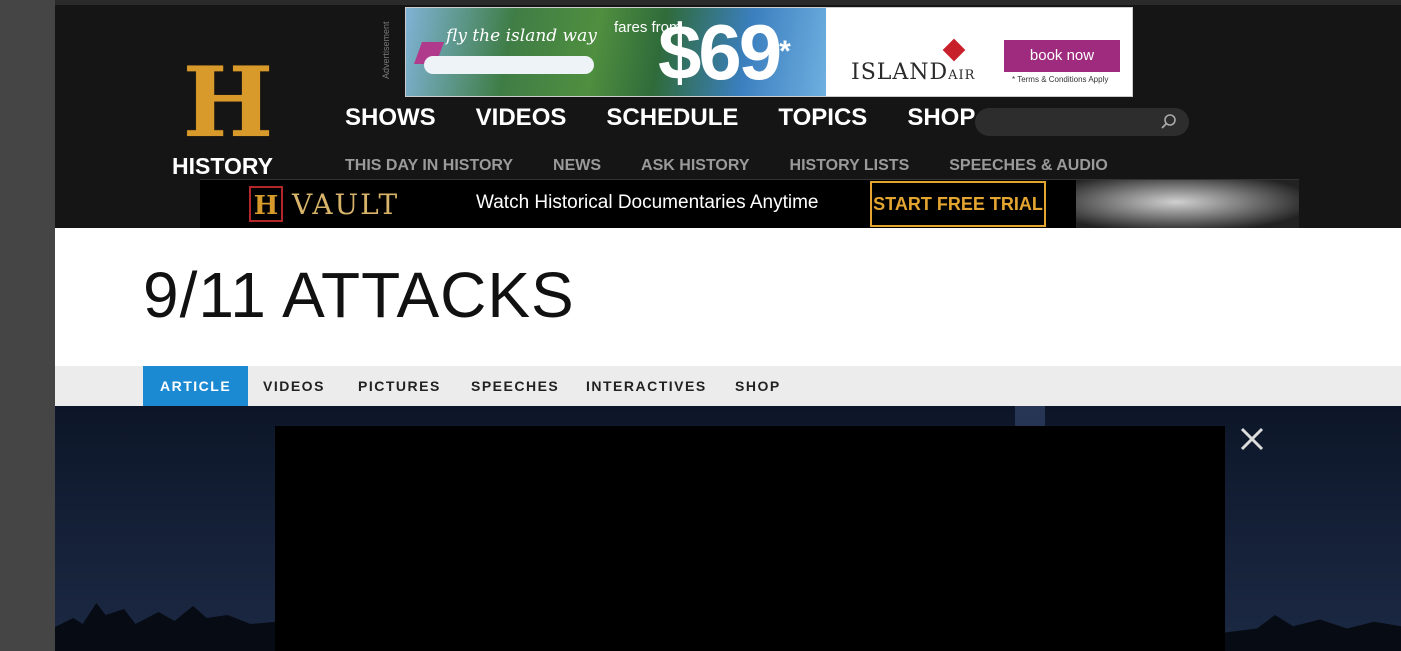 This screenshot has height=651, width=1401. What do you see at coordinates (695, 166) in the screenshot?
I see `subnav-ask-history: ASK HISTORY` at bounding box center [695, 166].